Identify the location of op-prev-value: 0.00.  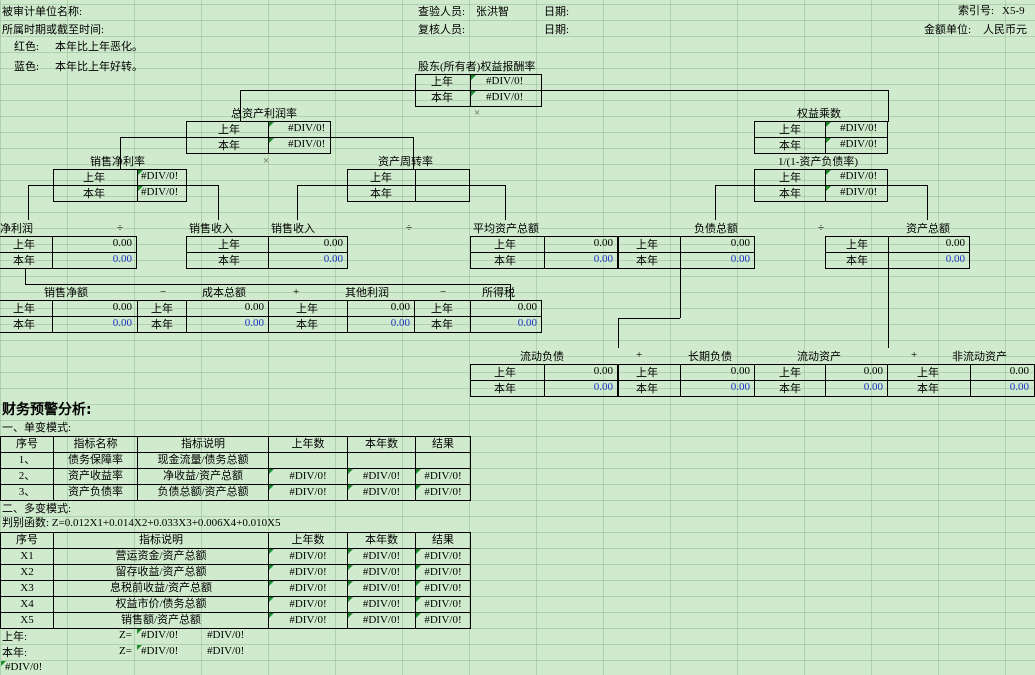
(379, 307).